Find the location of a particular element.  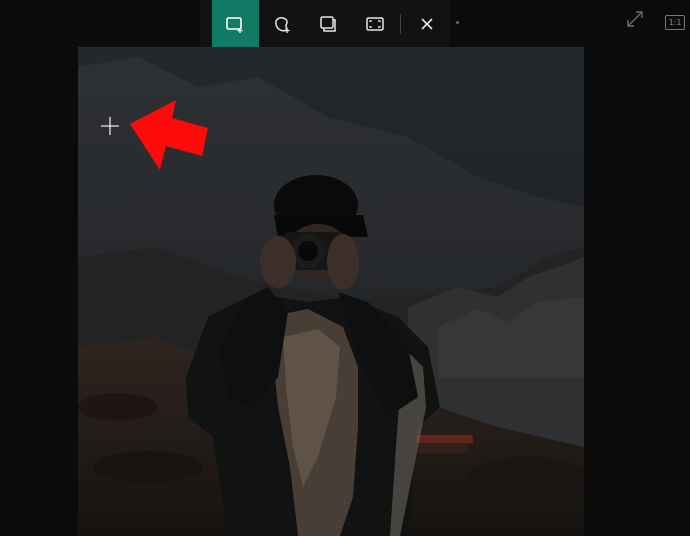

window-snip-icon is located at coordinates (328, 24).